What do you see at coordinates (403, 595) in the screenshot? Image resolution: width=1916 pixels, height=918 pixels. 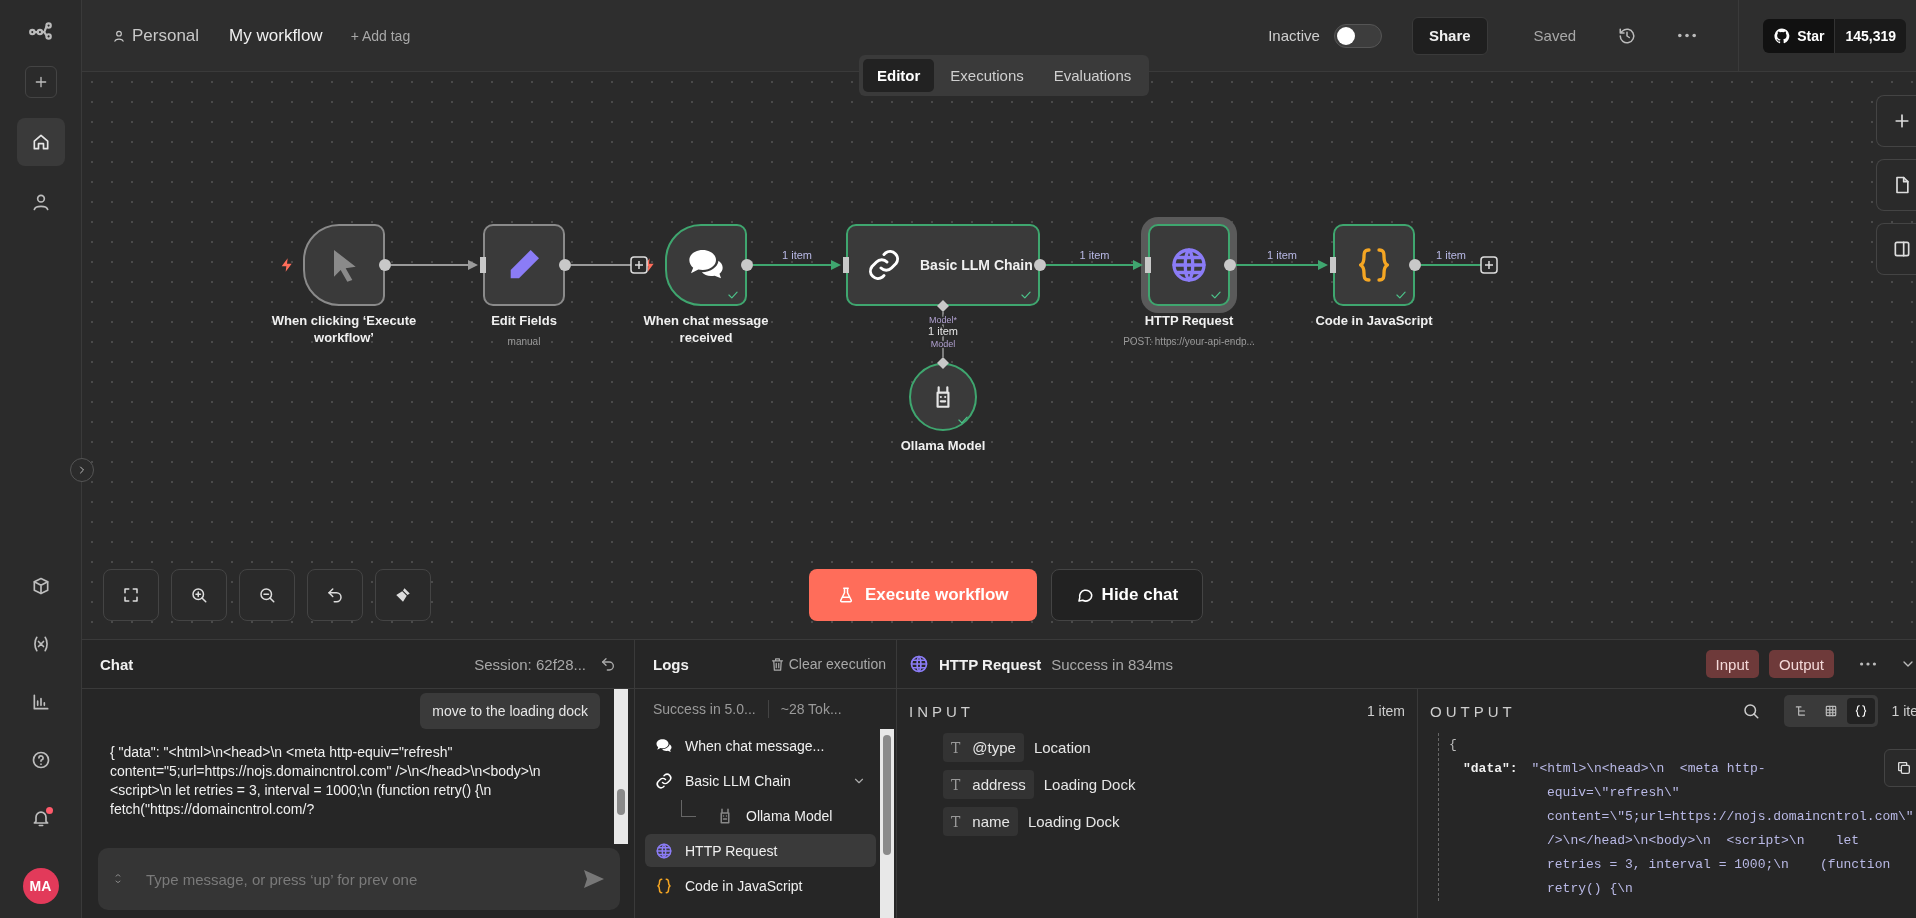 I see `clear-button` at bounding box center [403, 595].